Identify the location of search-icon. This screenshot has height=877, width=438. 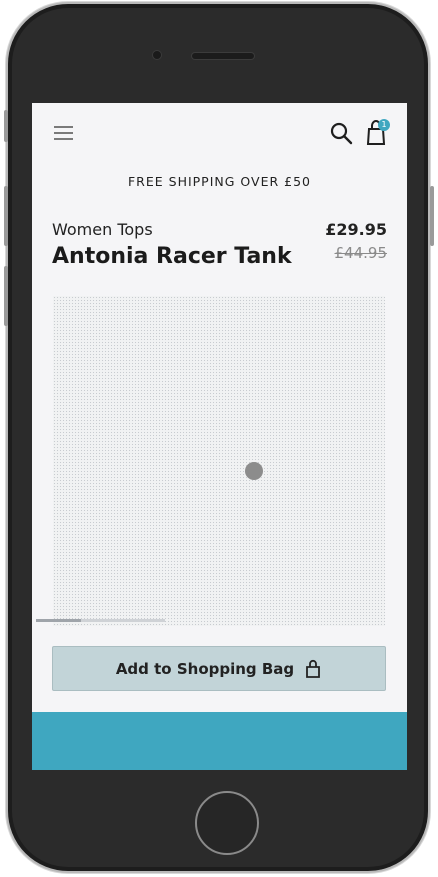
(341, 133).